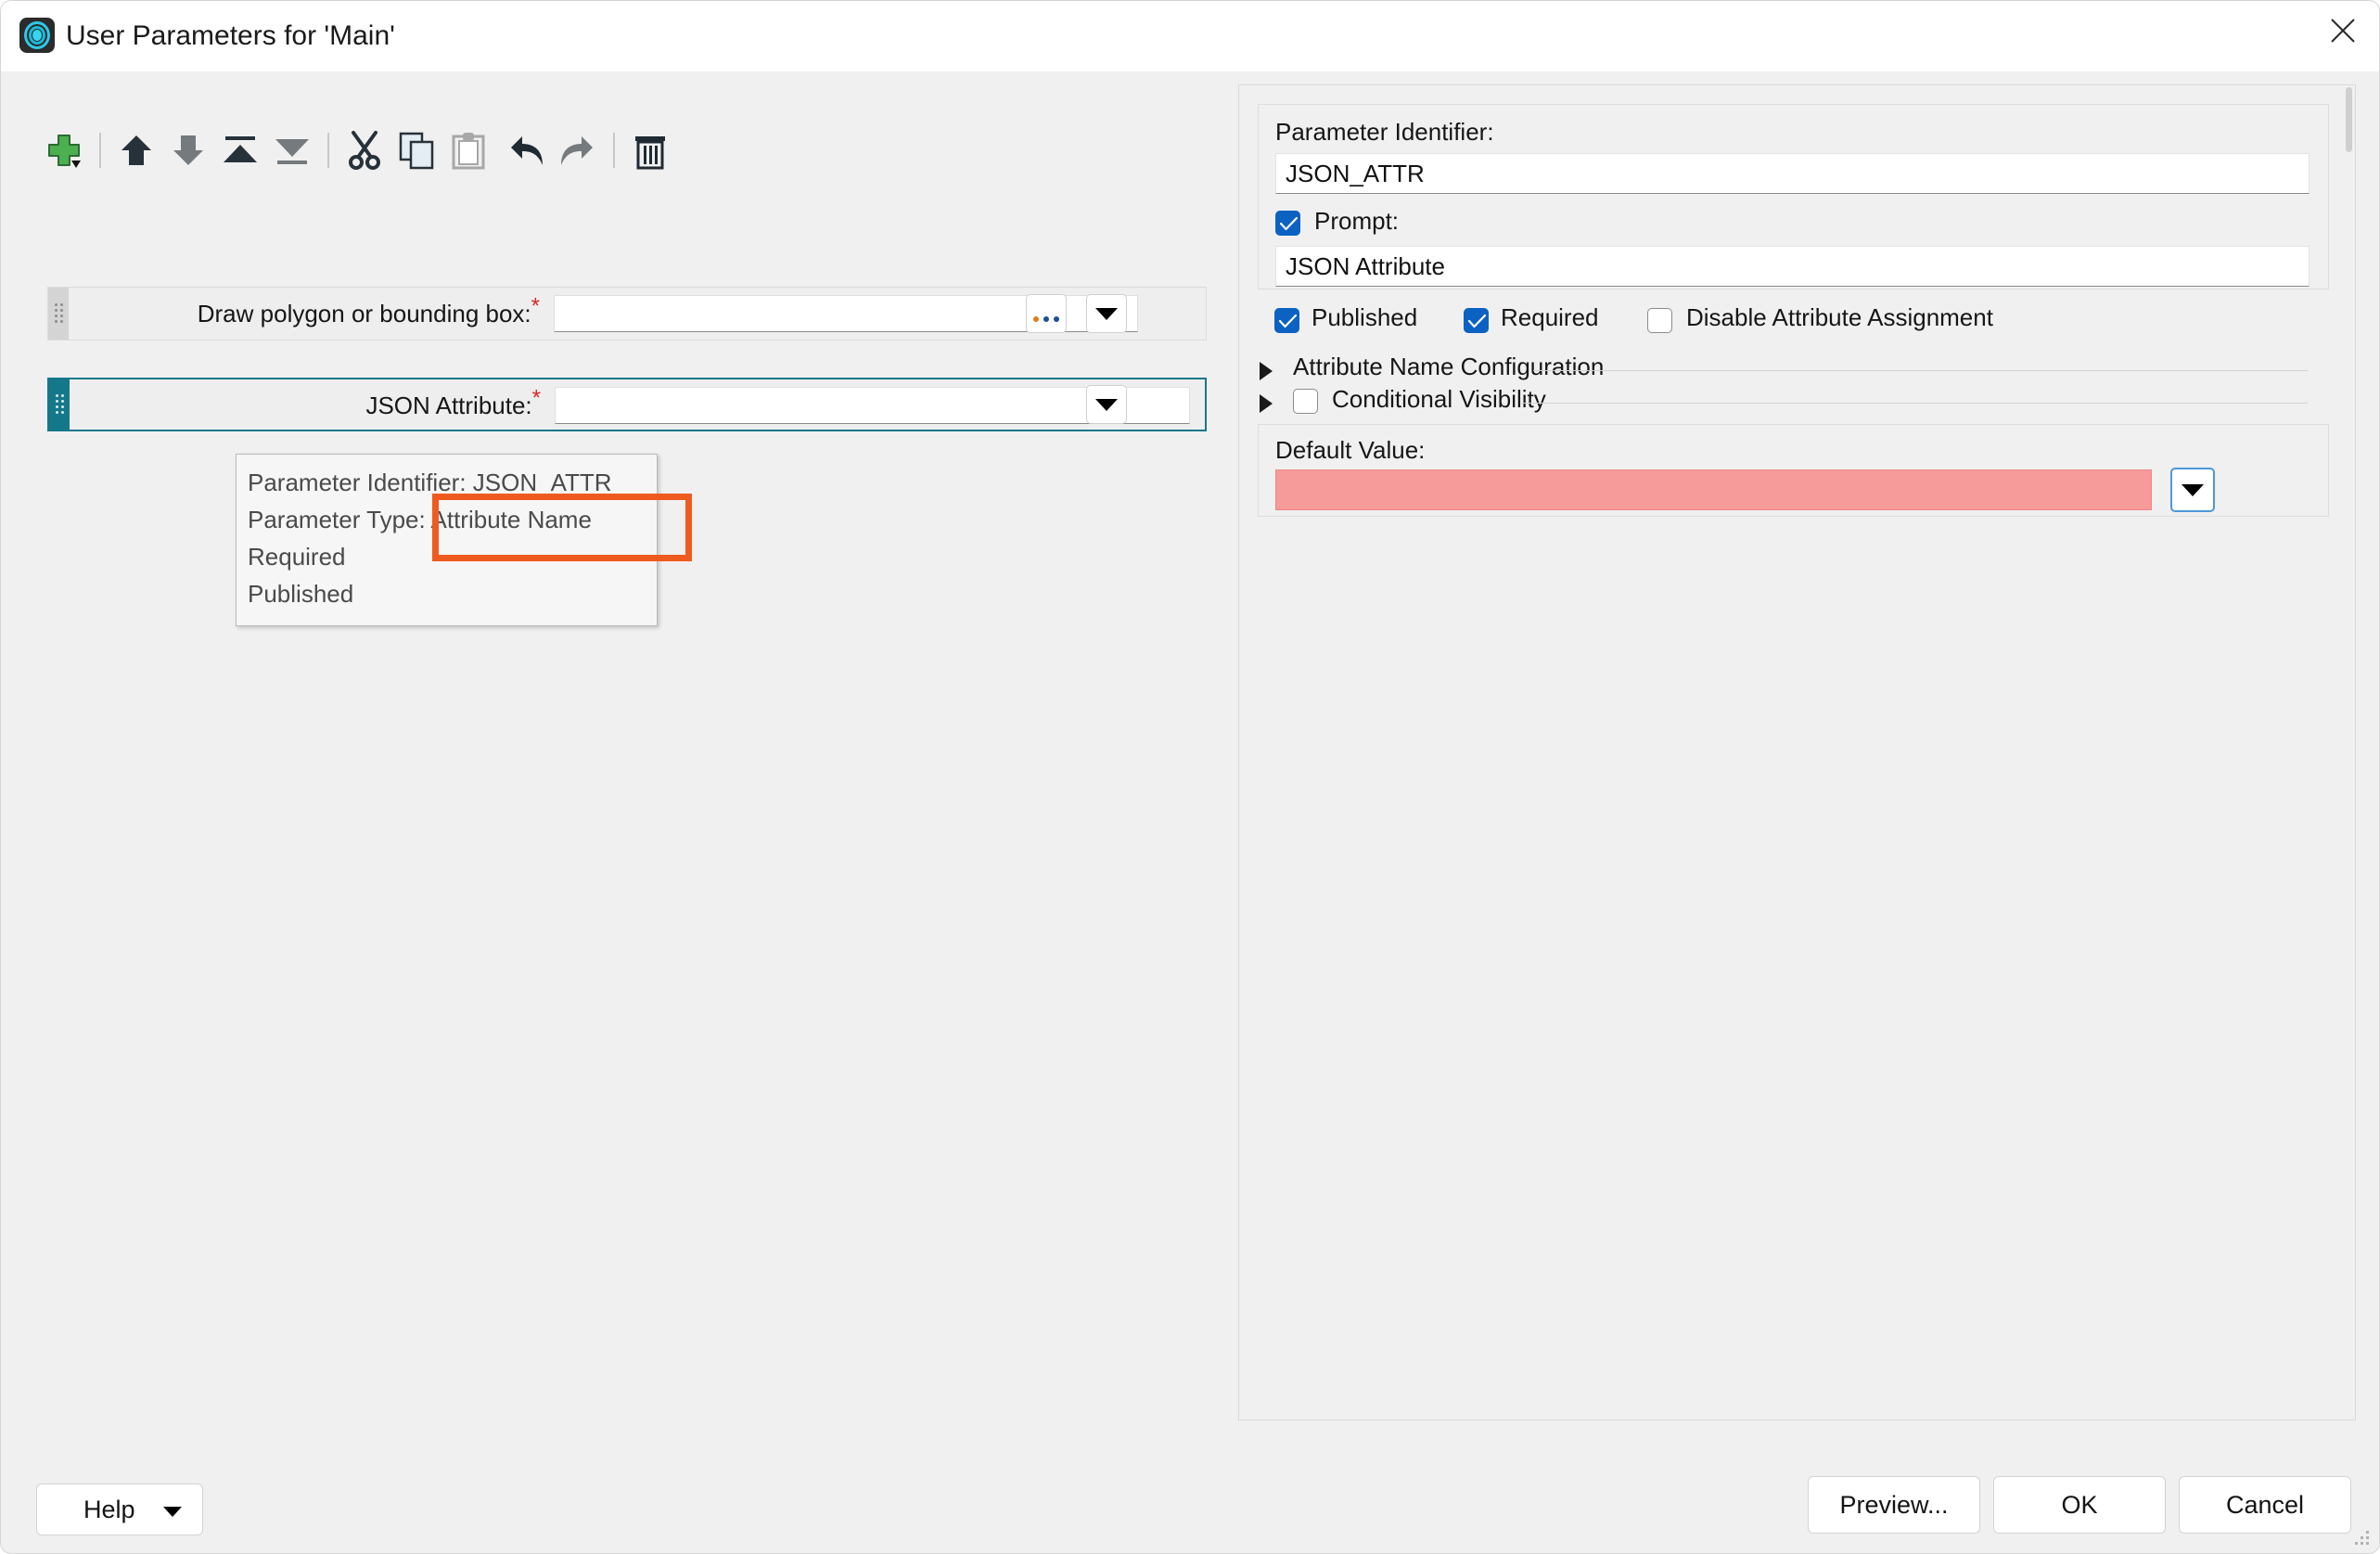  I want to click on conditional-visibility-checkbox, so click(1305, 401).